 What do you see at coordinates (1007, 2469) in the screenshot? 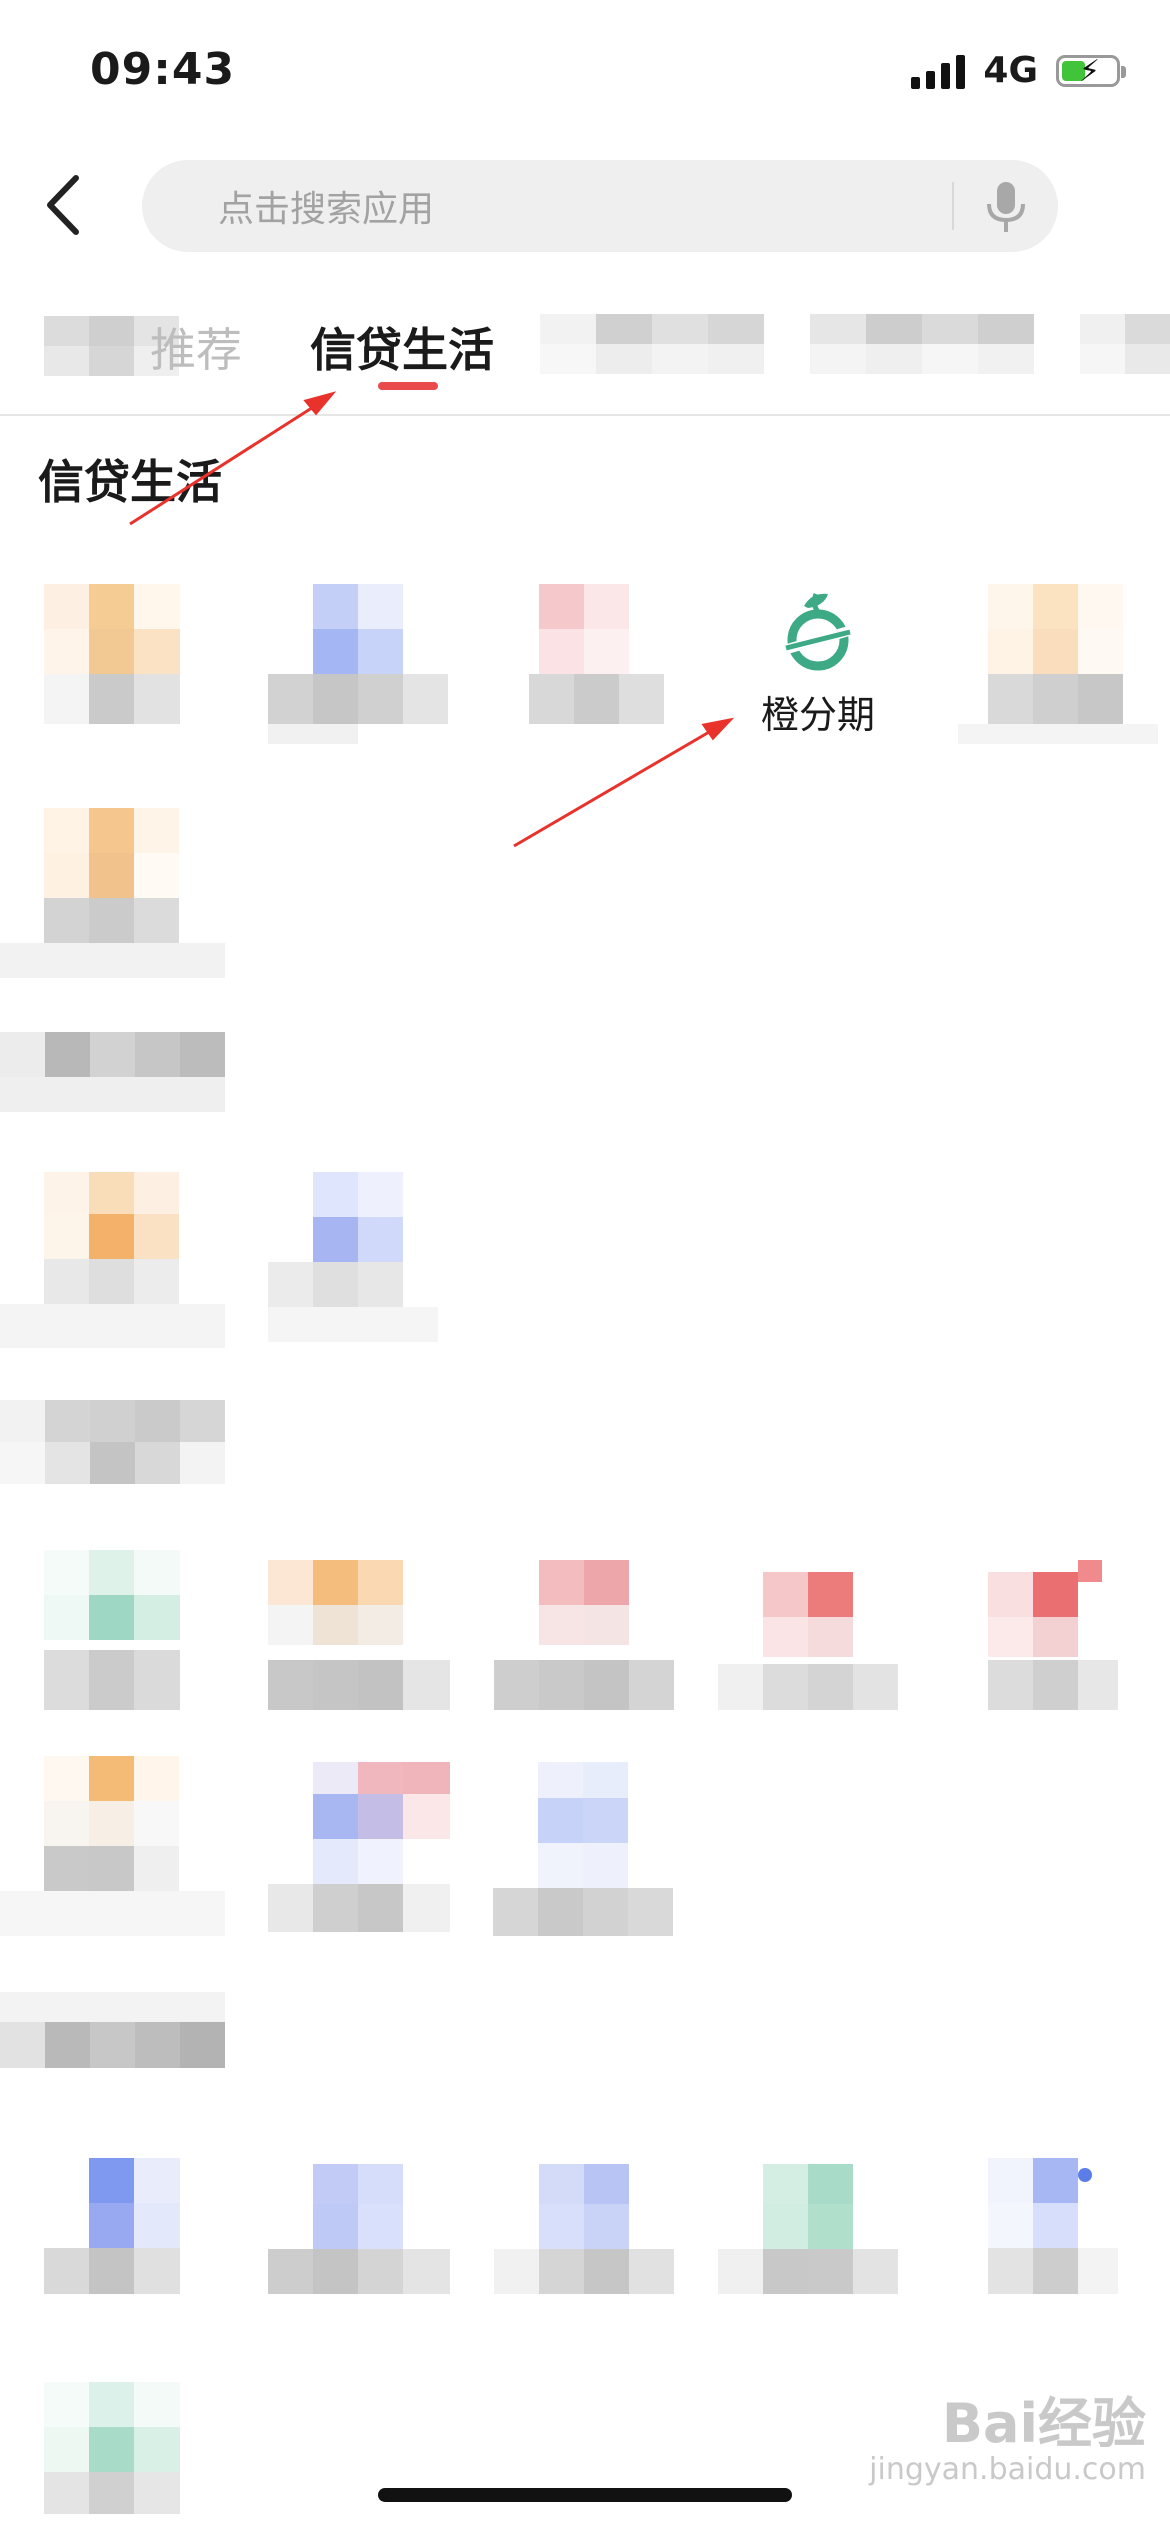
I see `watermark-site: jingyan.baidu.com` at bounding box center [1007, 2469].